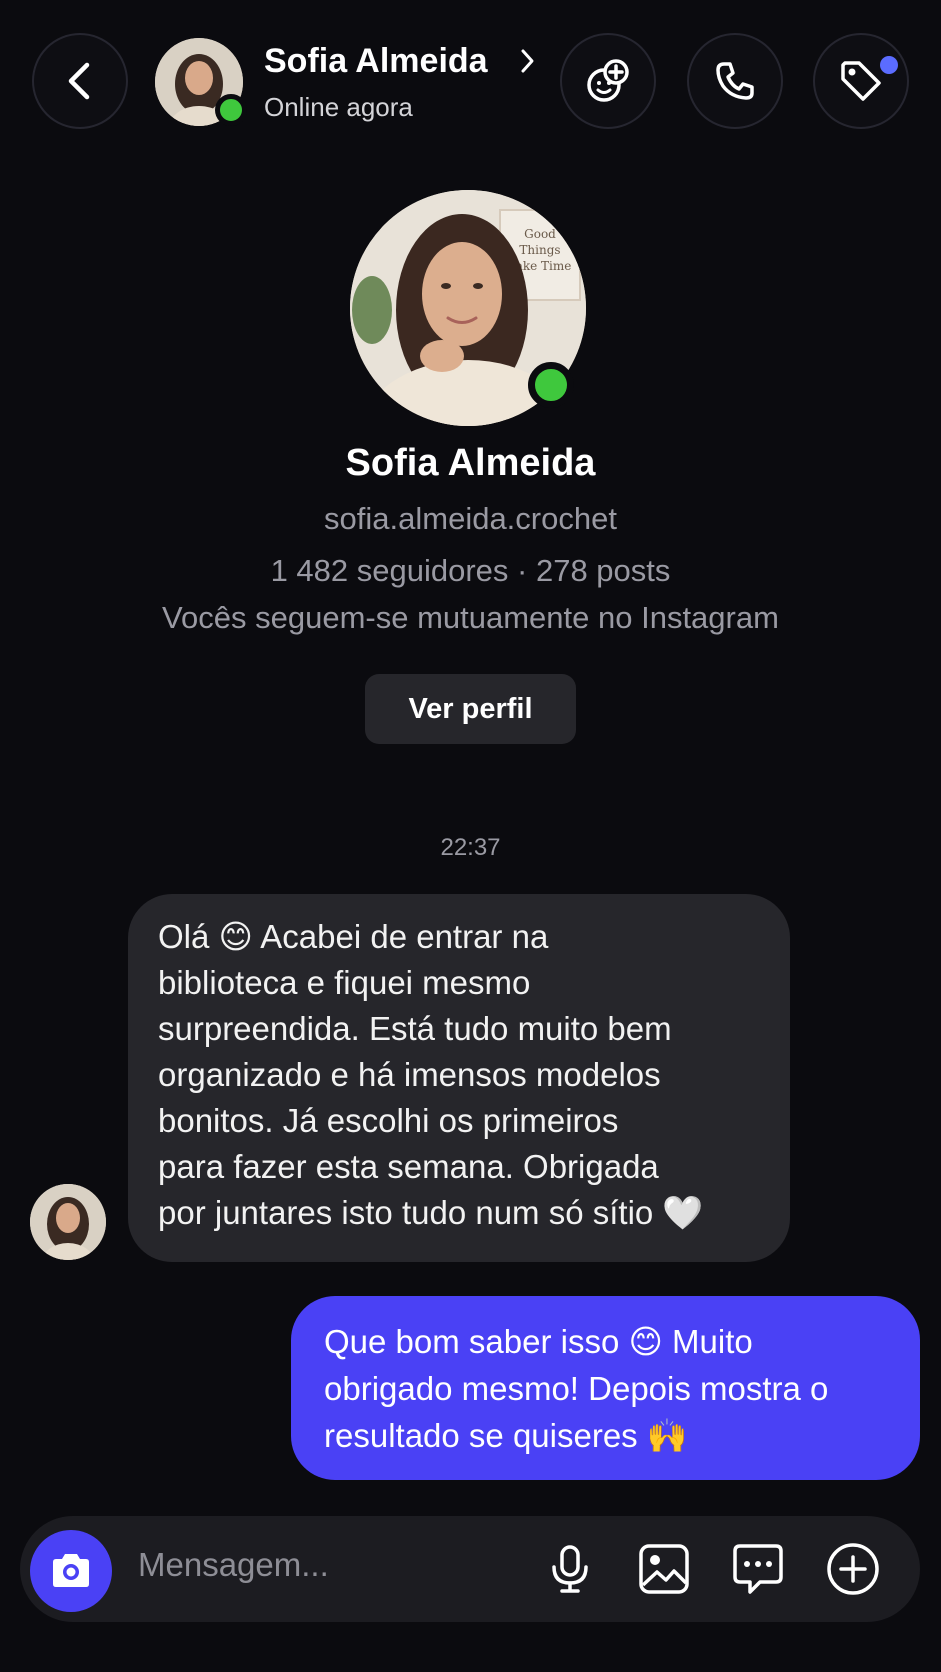  I want to click on message-line: por juntares isto tudo num só sítio 🤍, so click(431, 1212).